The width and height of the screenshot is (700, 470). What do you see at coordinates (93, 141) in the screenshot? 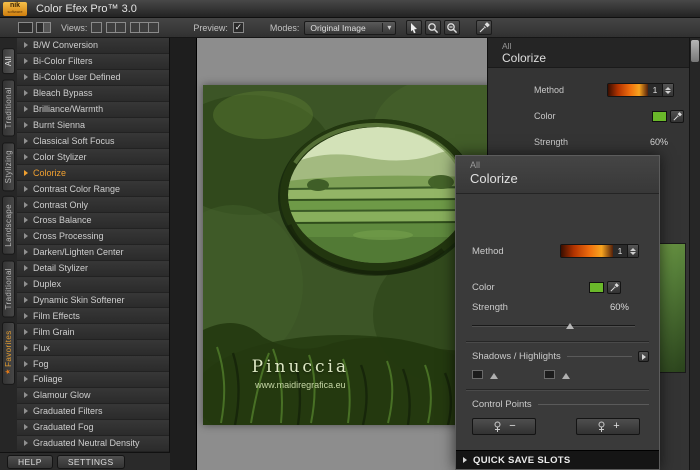
I see `filter-list-item: Classical Soft Focus` at bounding box center [93, 141].